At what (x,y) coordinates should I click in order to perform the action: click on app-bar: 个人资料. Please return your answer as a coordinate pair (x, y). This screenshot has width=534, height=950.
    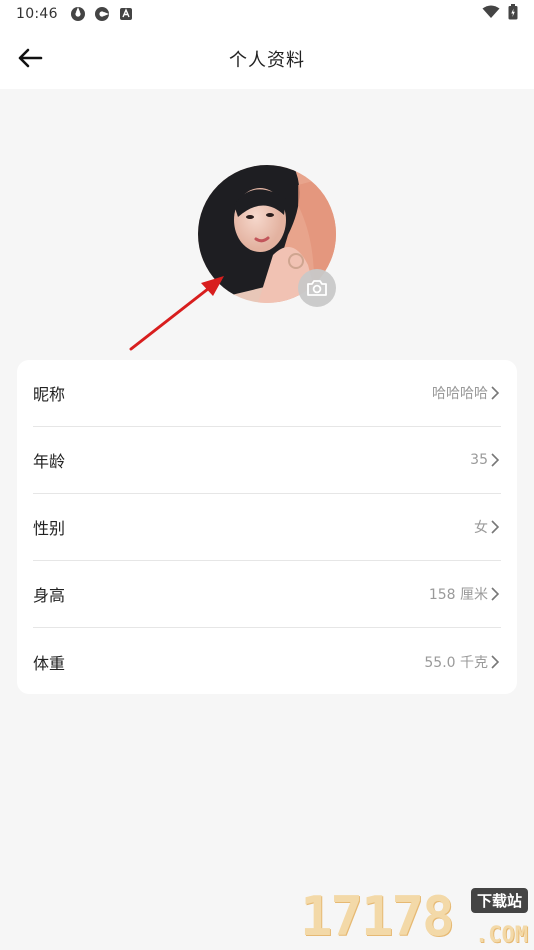
    Looking at the image, I should click on (267, 58).